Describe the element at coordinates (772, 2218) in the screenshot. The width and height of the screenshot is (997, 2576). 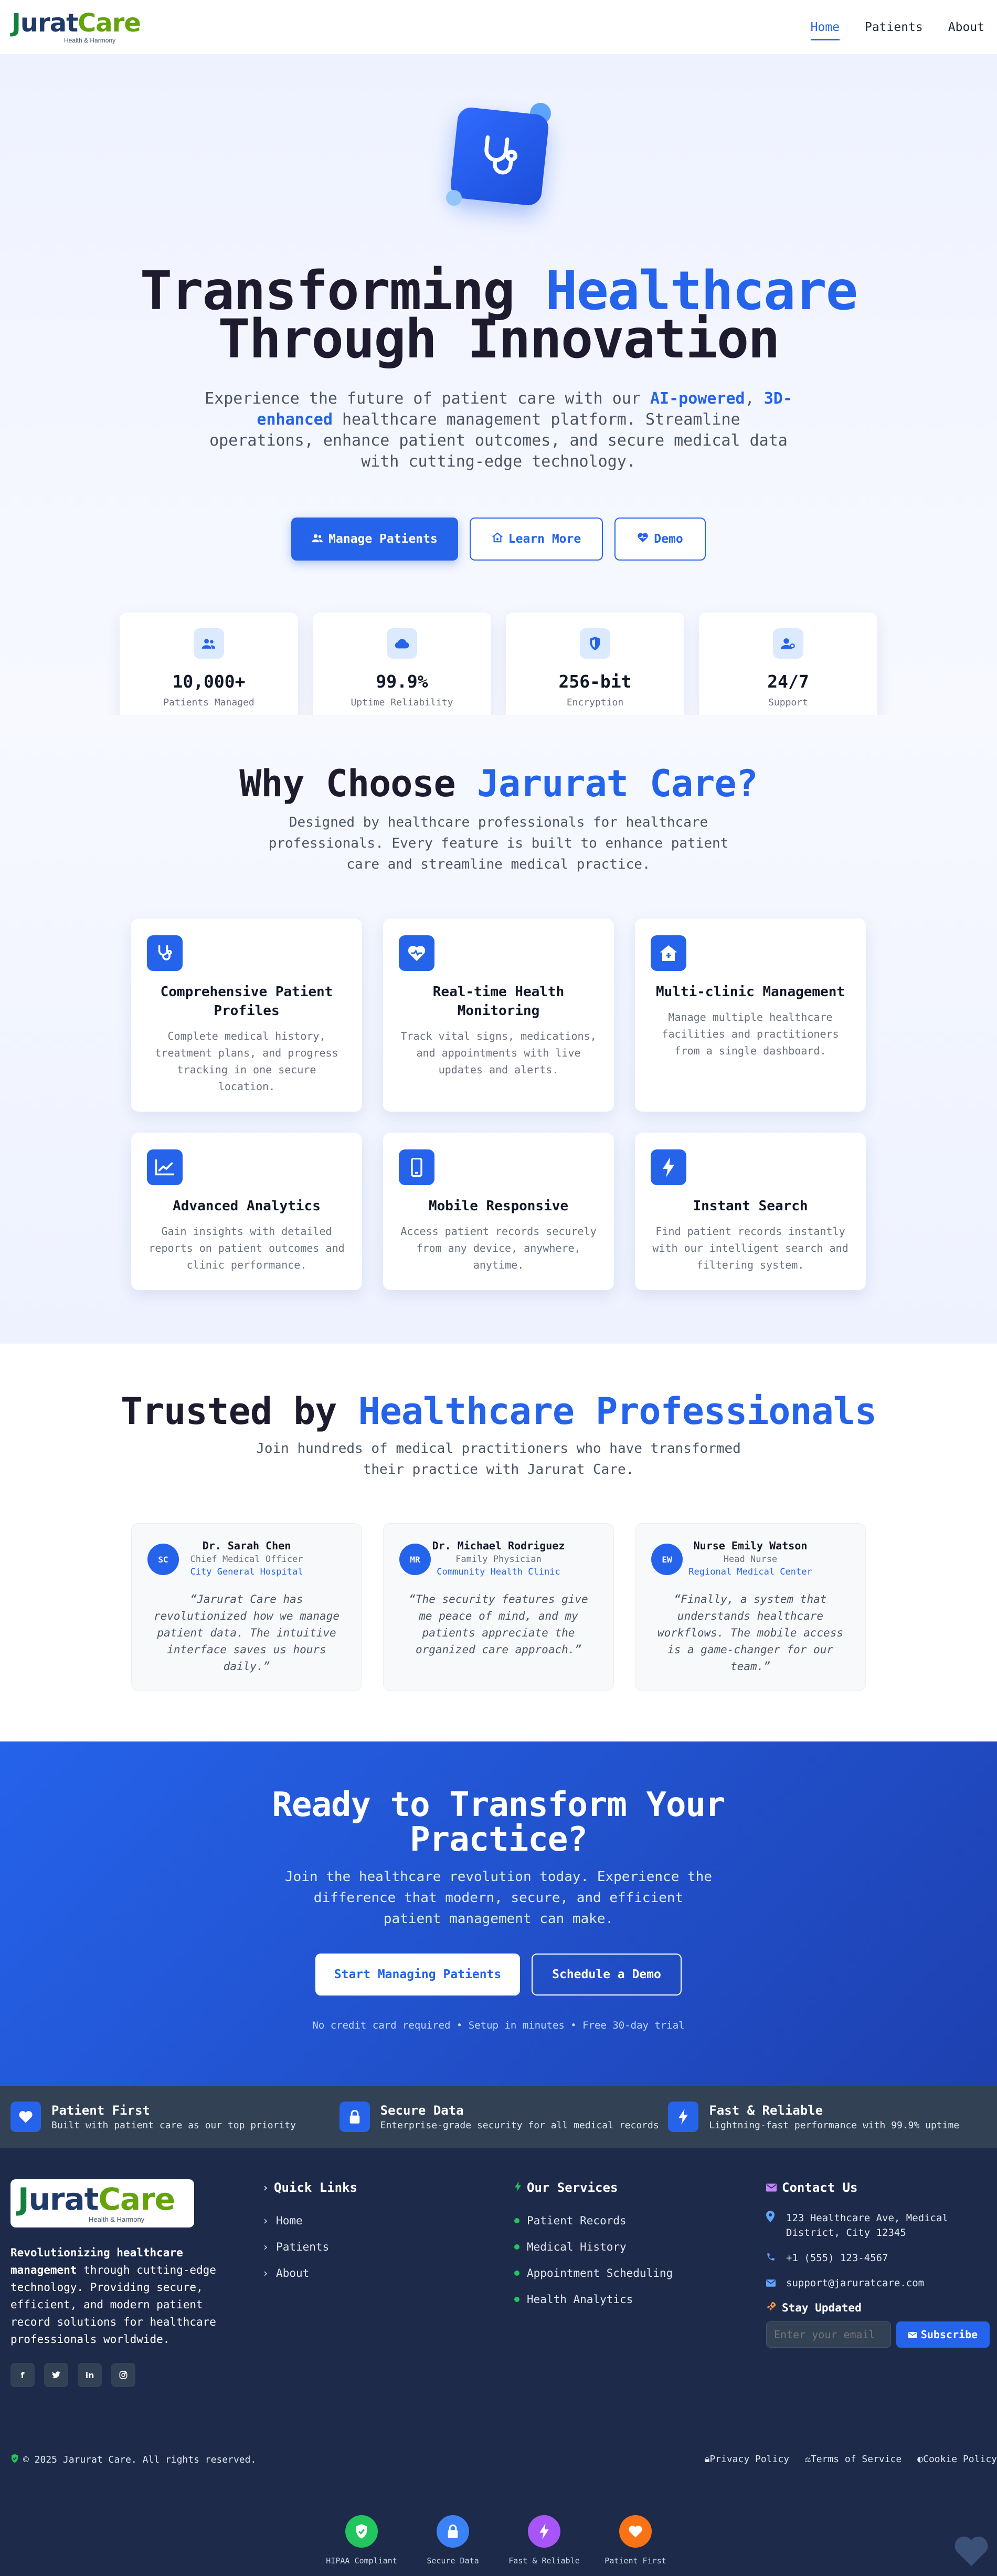
I see `map-pin-icon` at that location.